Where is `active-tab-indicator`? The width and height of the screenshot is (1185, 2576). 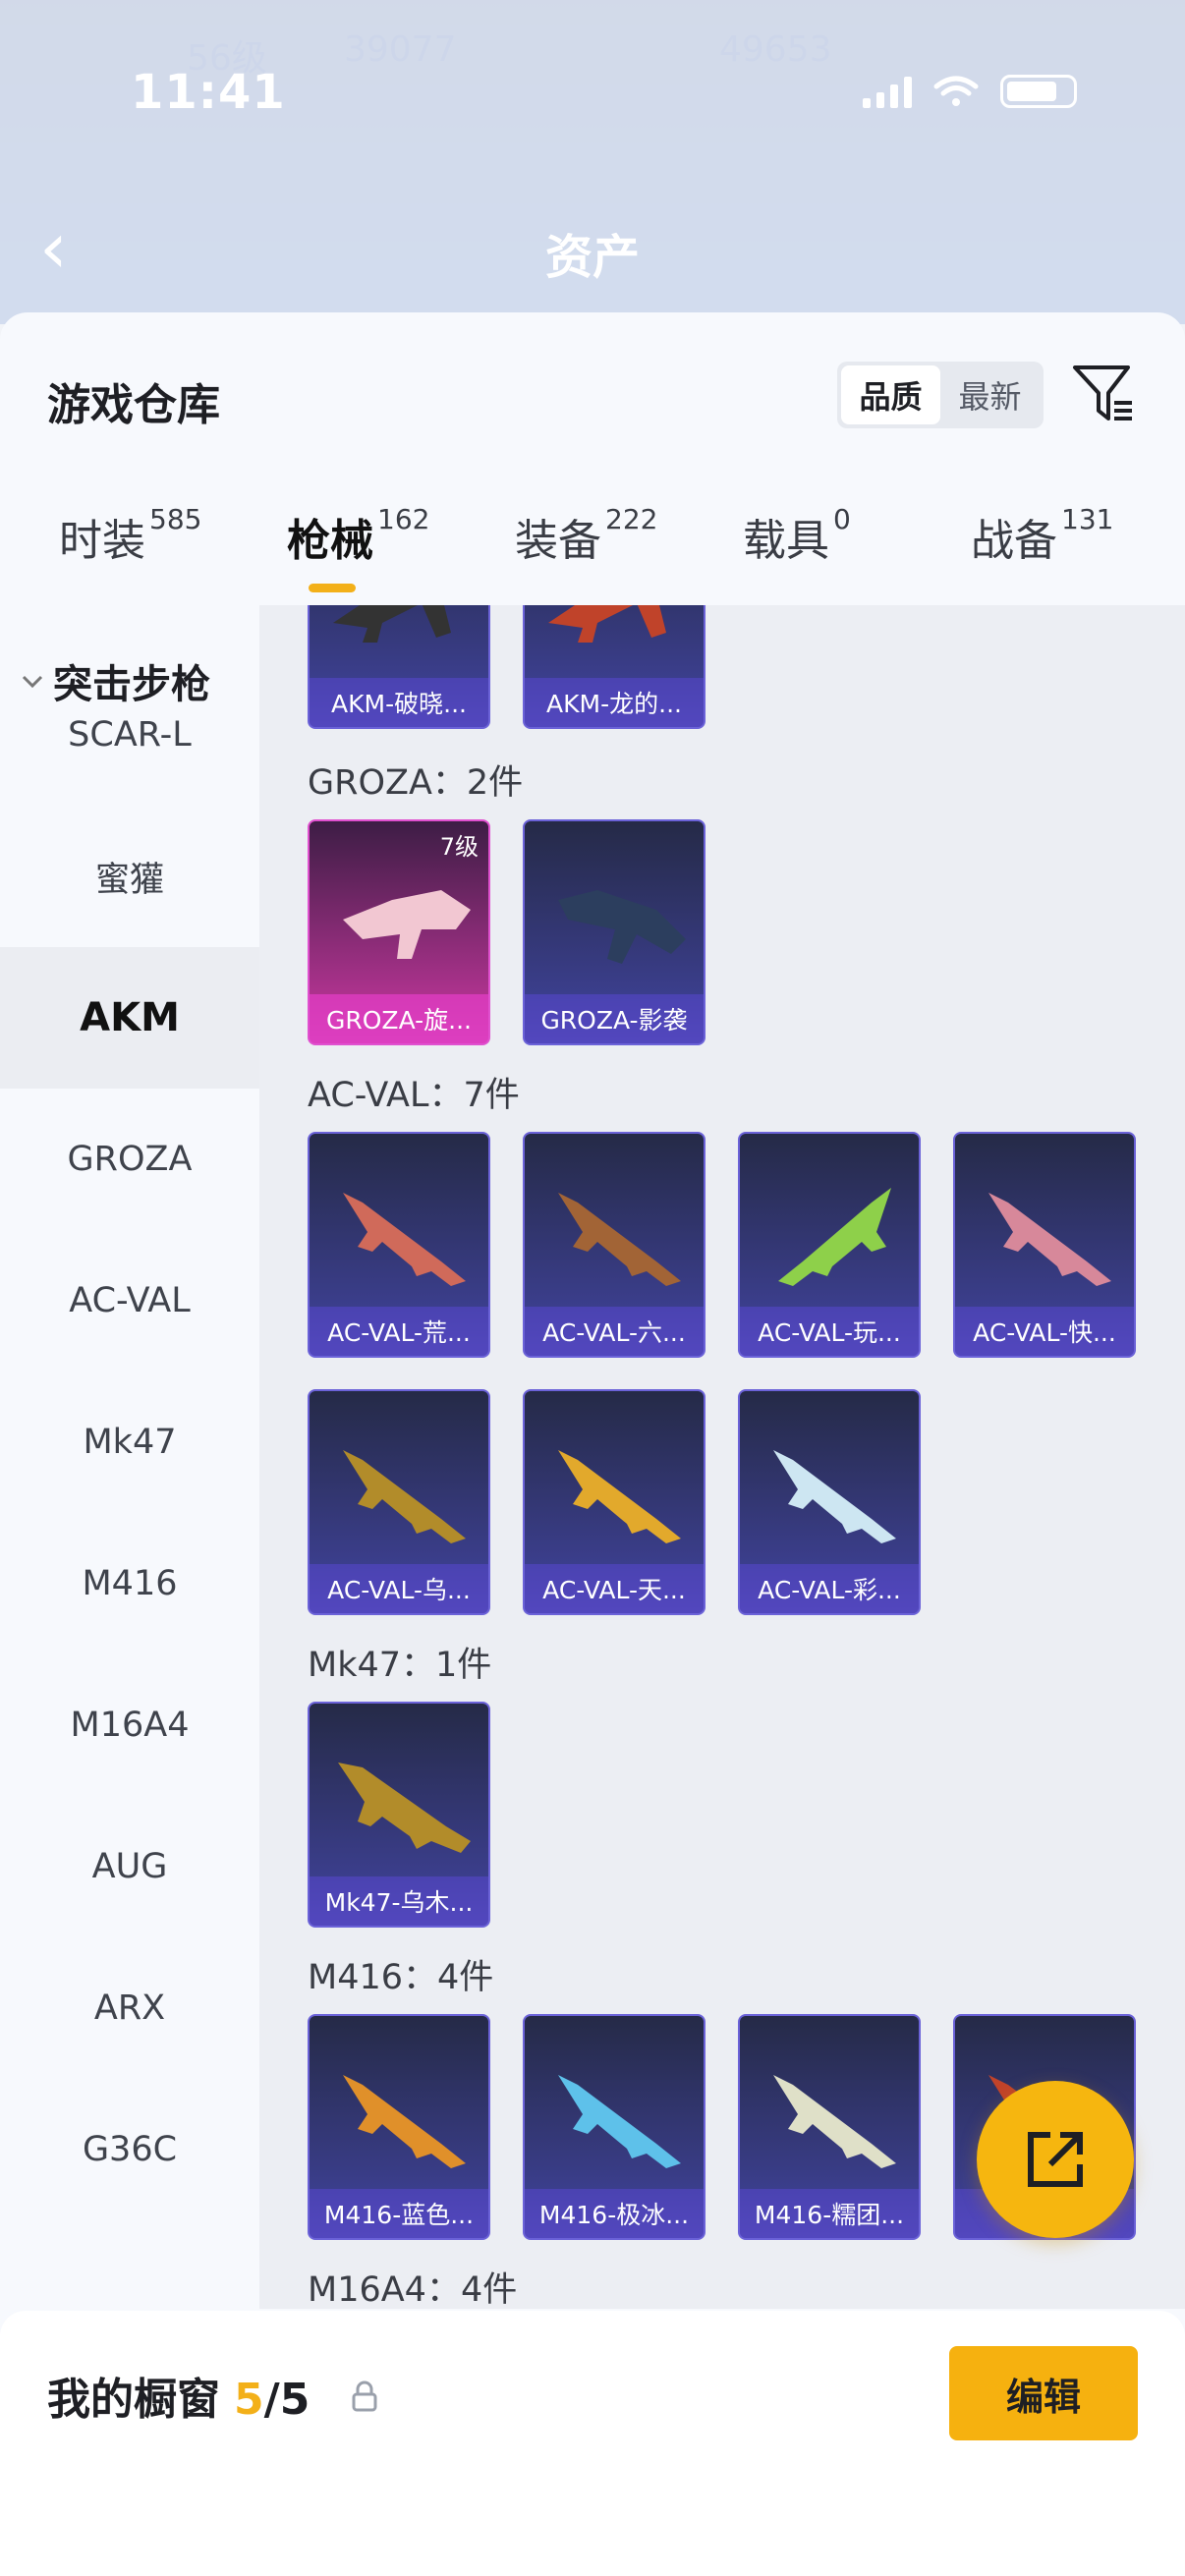 active-tab-indicator is located at coordinates (333, 588).